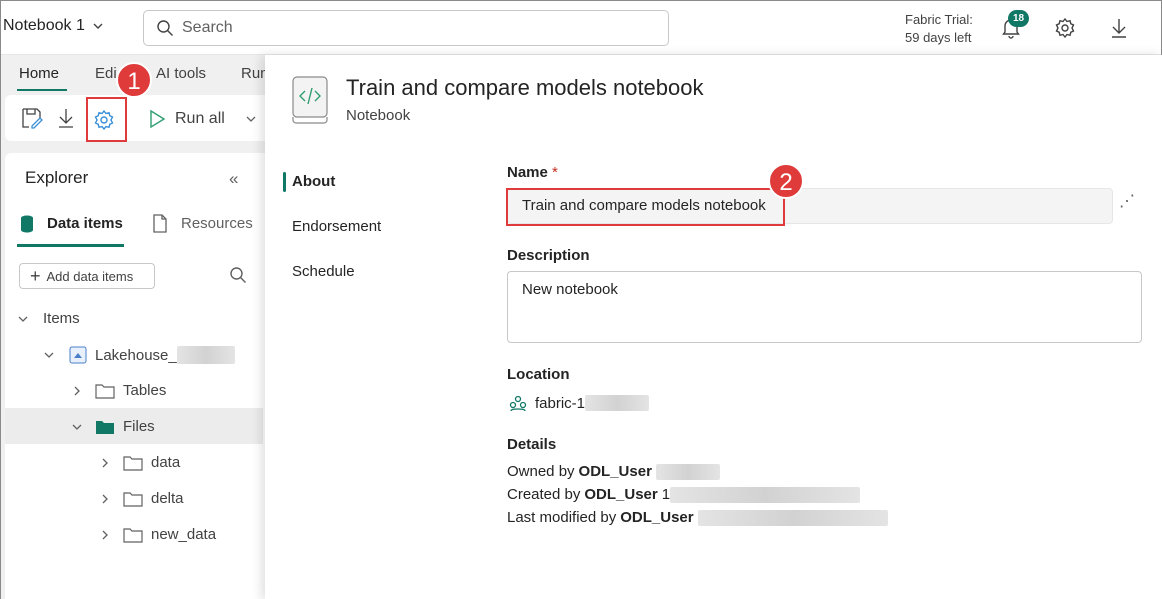  I want to click on workspace-icon, so click(518, 403).